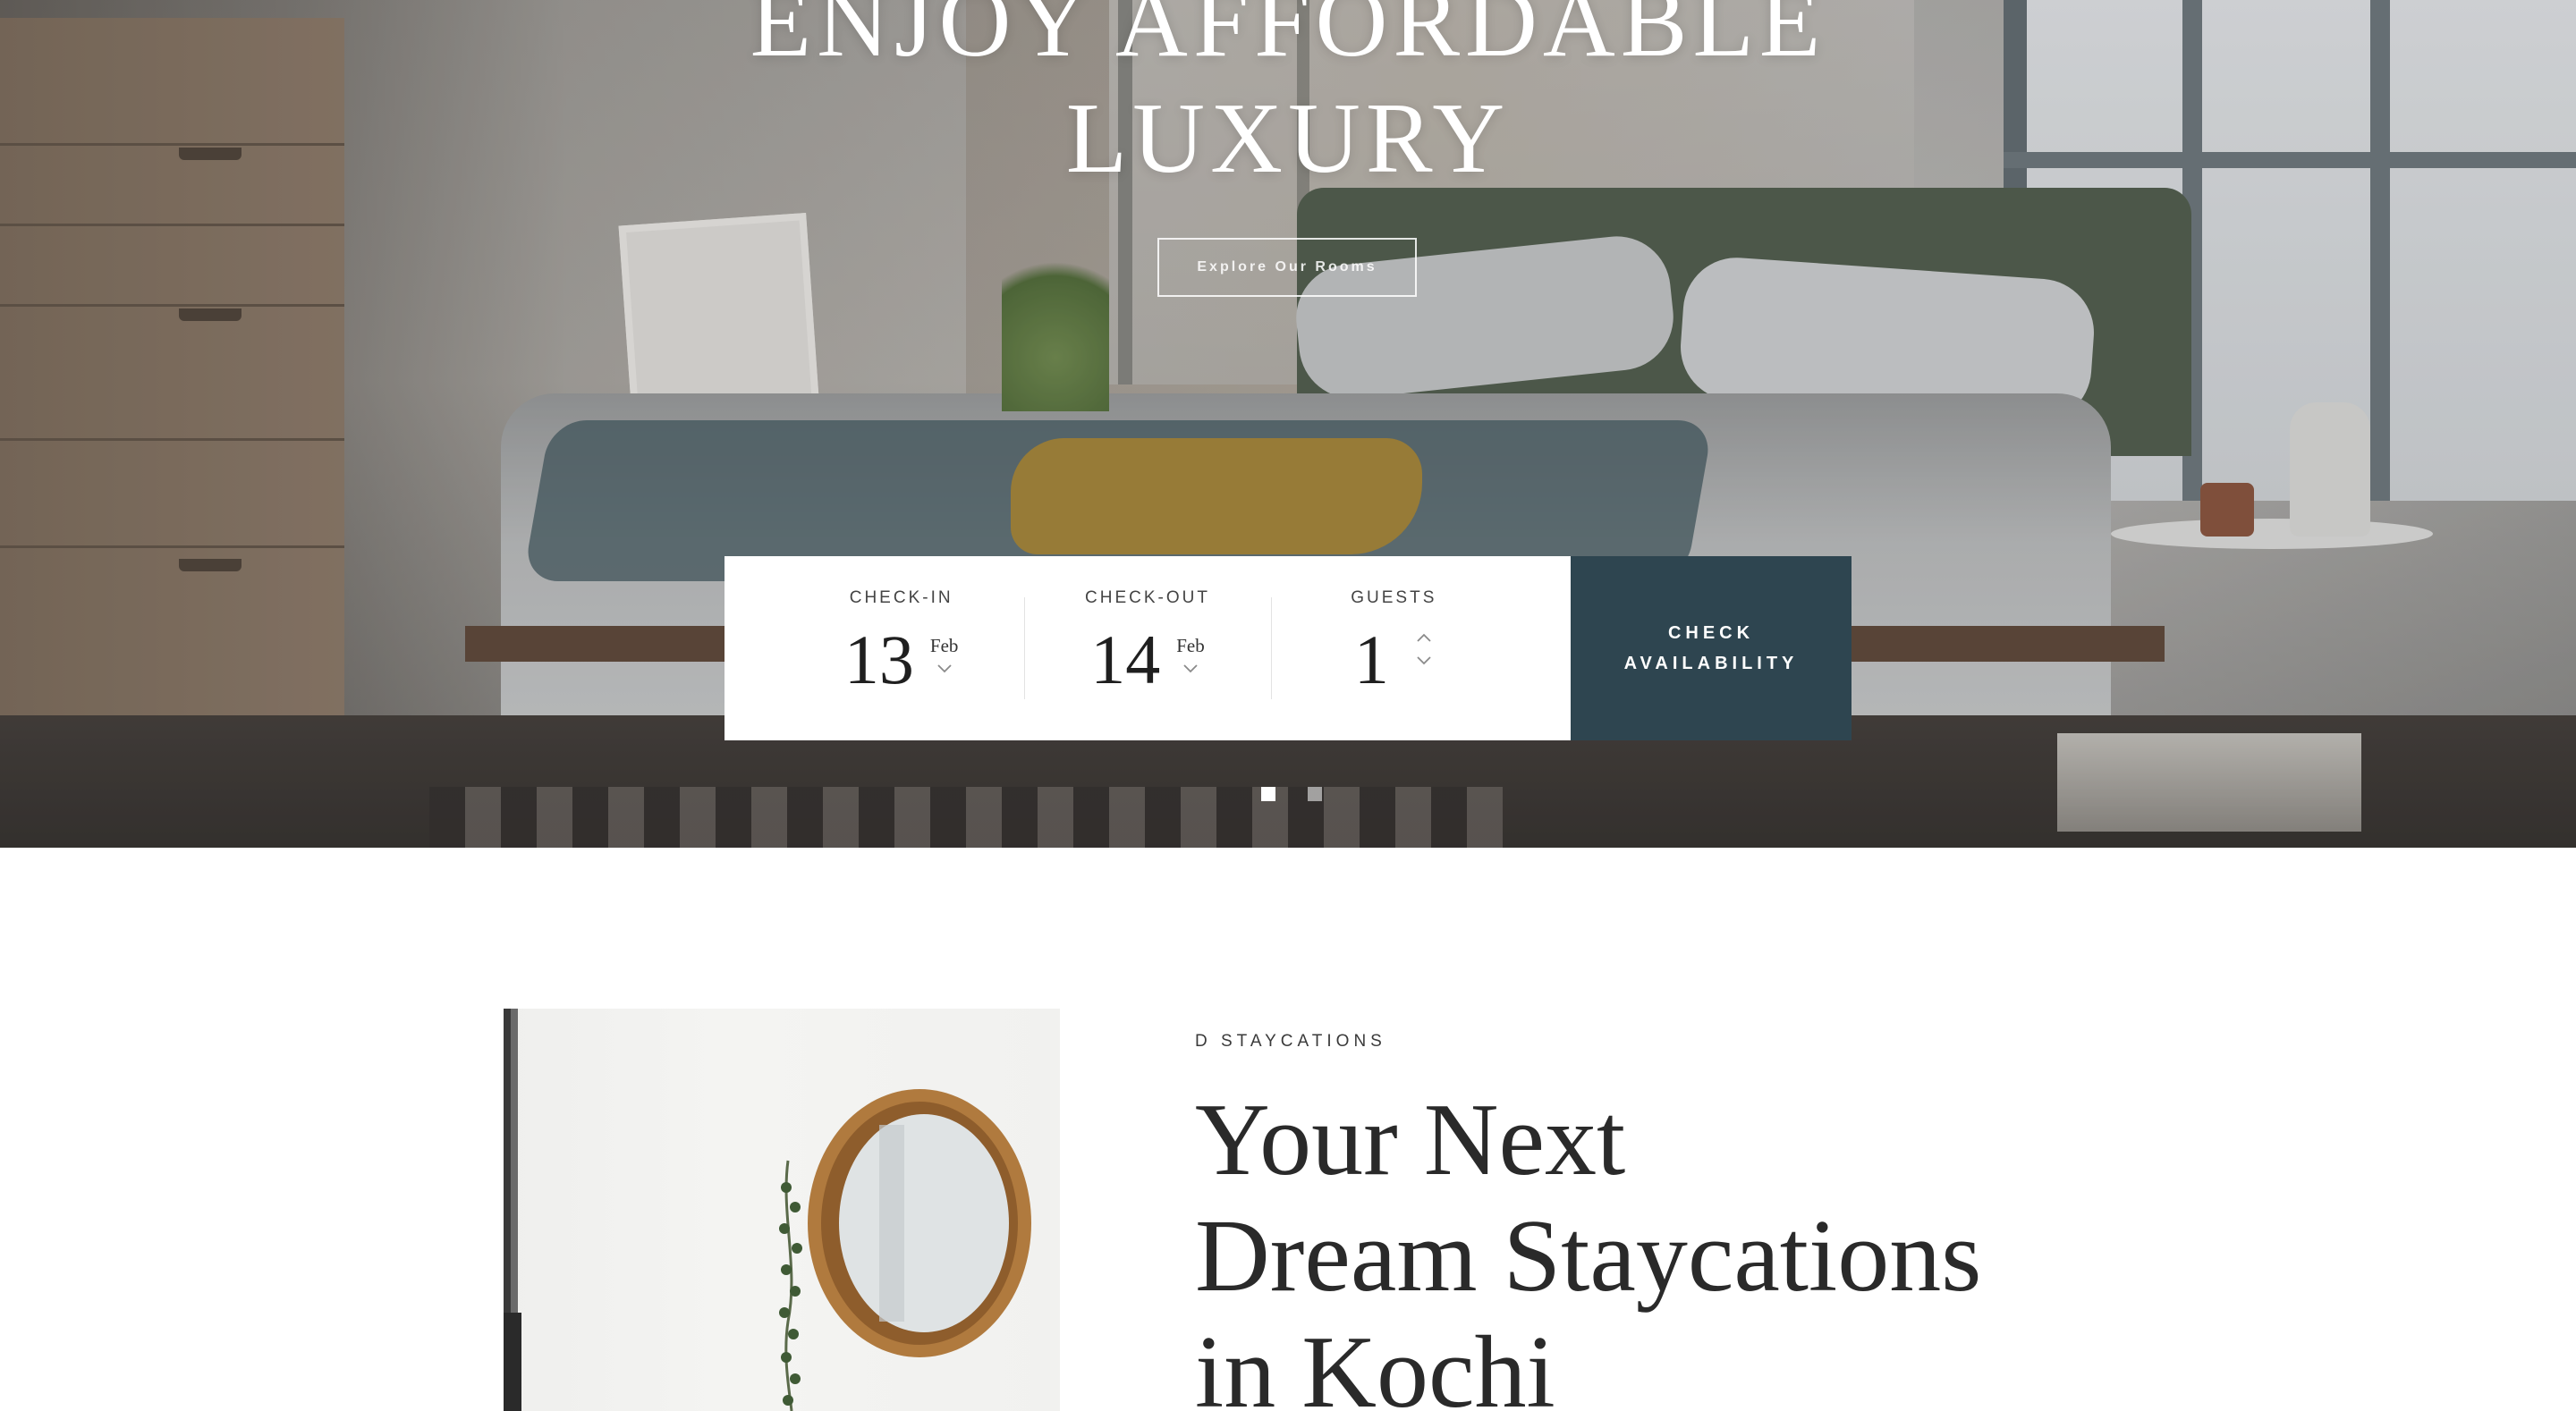  I want to click on hero-title: ENJOY AFFORDABLE LUXURY, so click(1288, 99).